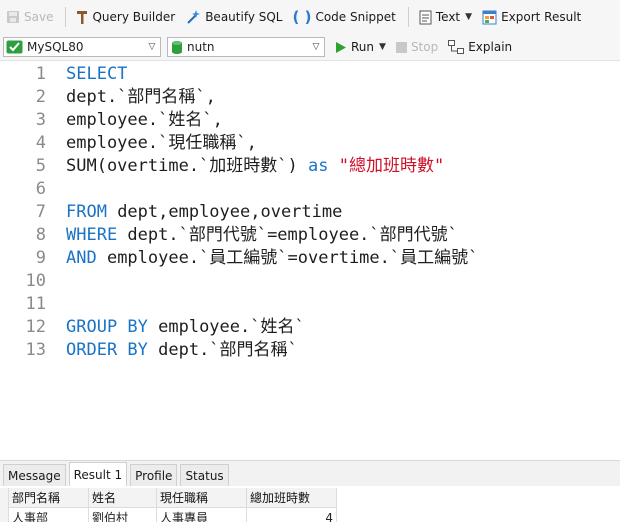 The width and height of the screenshot is (620, 522). What do you see at coordinates (35, 304) in the screenshot?
I see `line-number: 11` at bounding box center [35, 304].